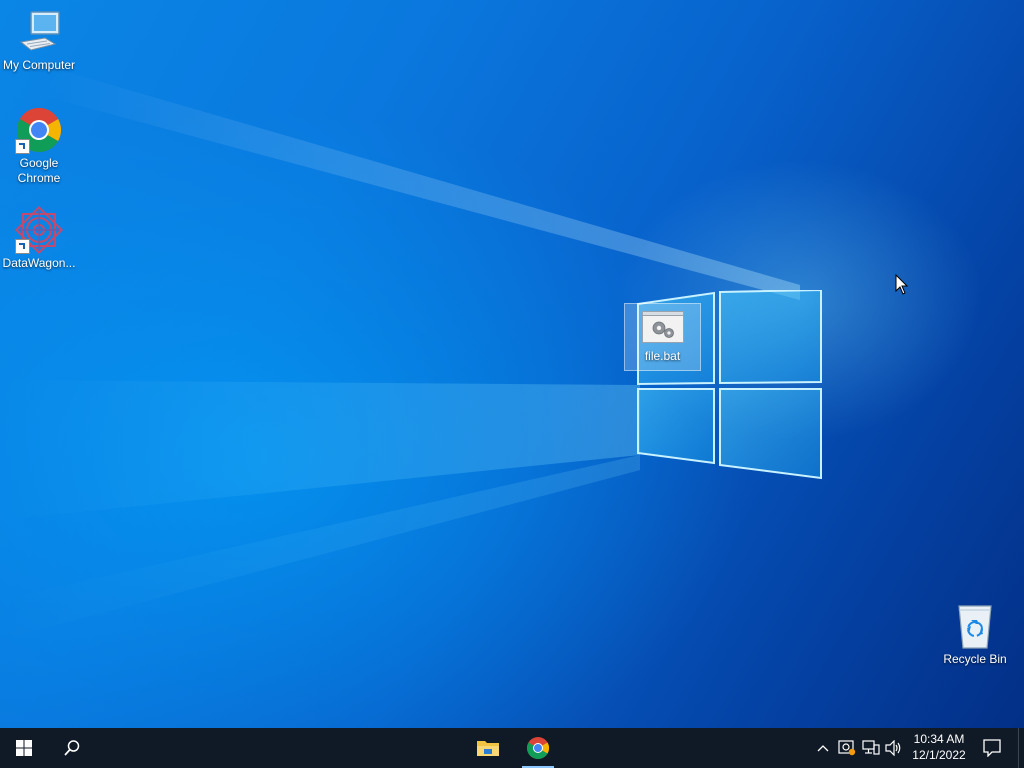 The width and height of the screenshot is (1024, 768). I want to click on taskbar-file-explorer, so click(488, 748).